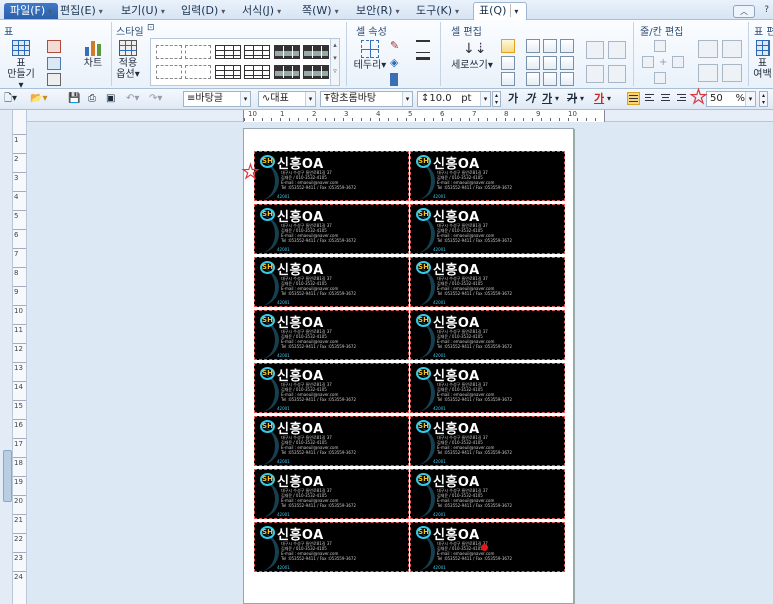 This screenshot has height=604, width=773. I want to click on cell-align-top-right, so click(550, 46).